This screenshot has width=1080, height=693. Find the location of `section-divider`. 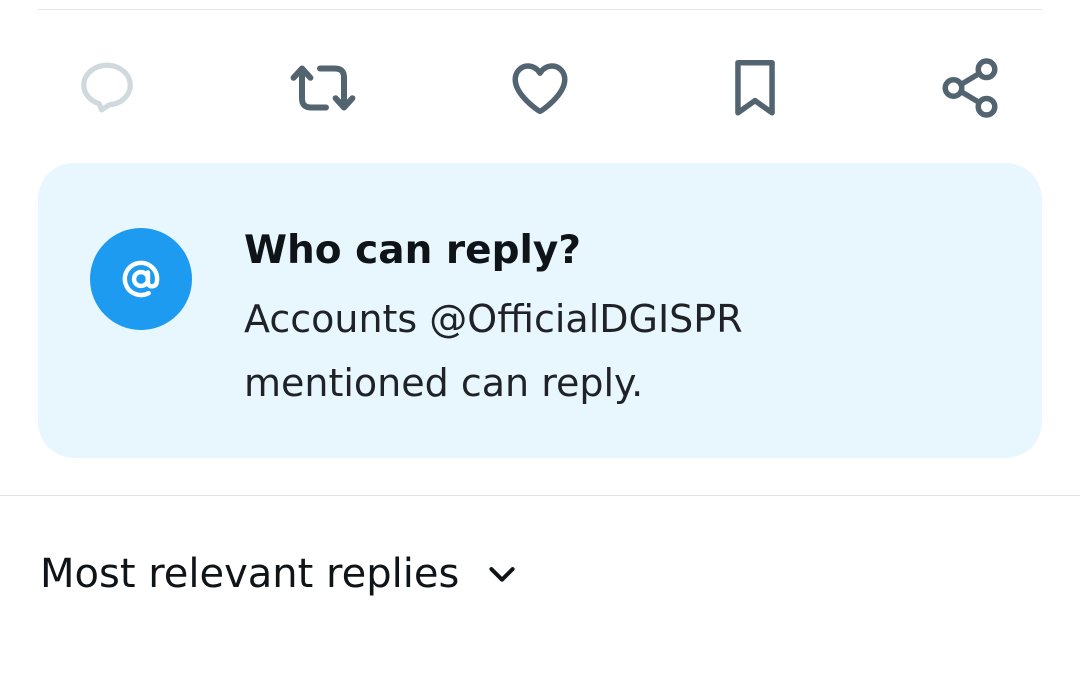

section-divider is located at coordinates (540, 495).